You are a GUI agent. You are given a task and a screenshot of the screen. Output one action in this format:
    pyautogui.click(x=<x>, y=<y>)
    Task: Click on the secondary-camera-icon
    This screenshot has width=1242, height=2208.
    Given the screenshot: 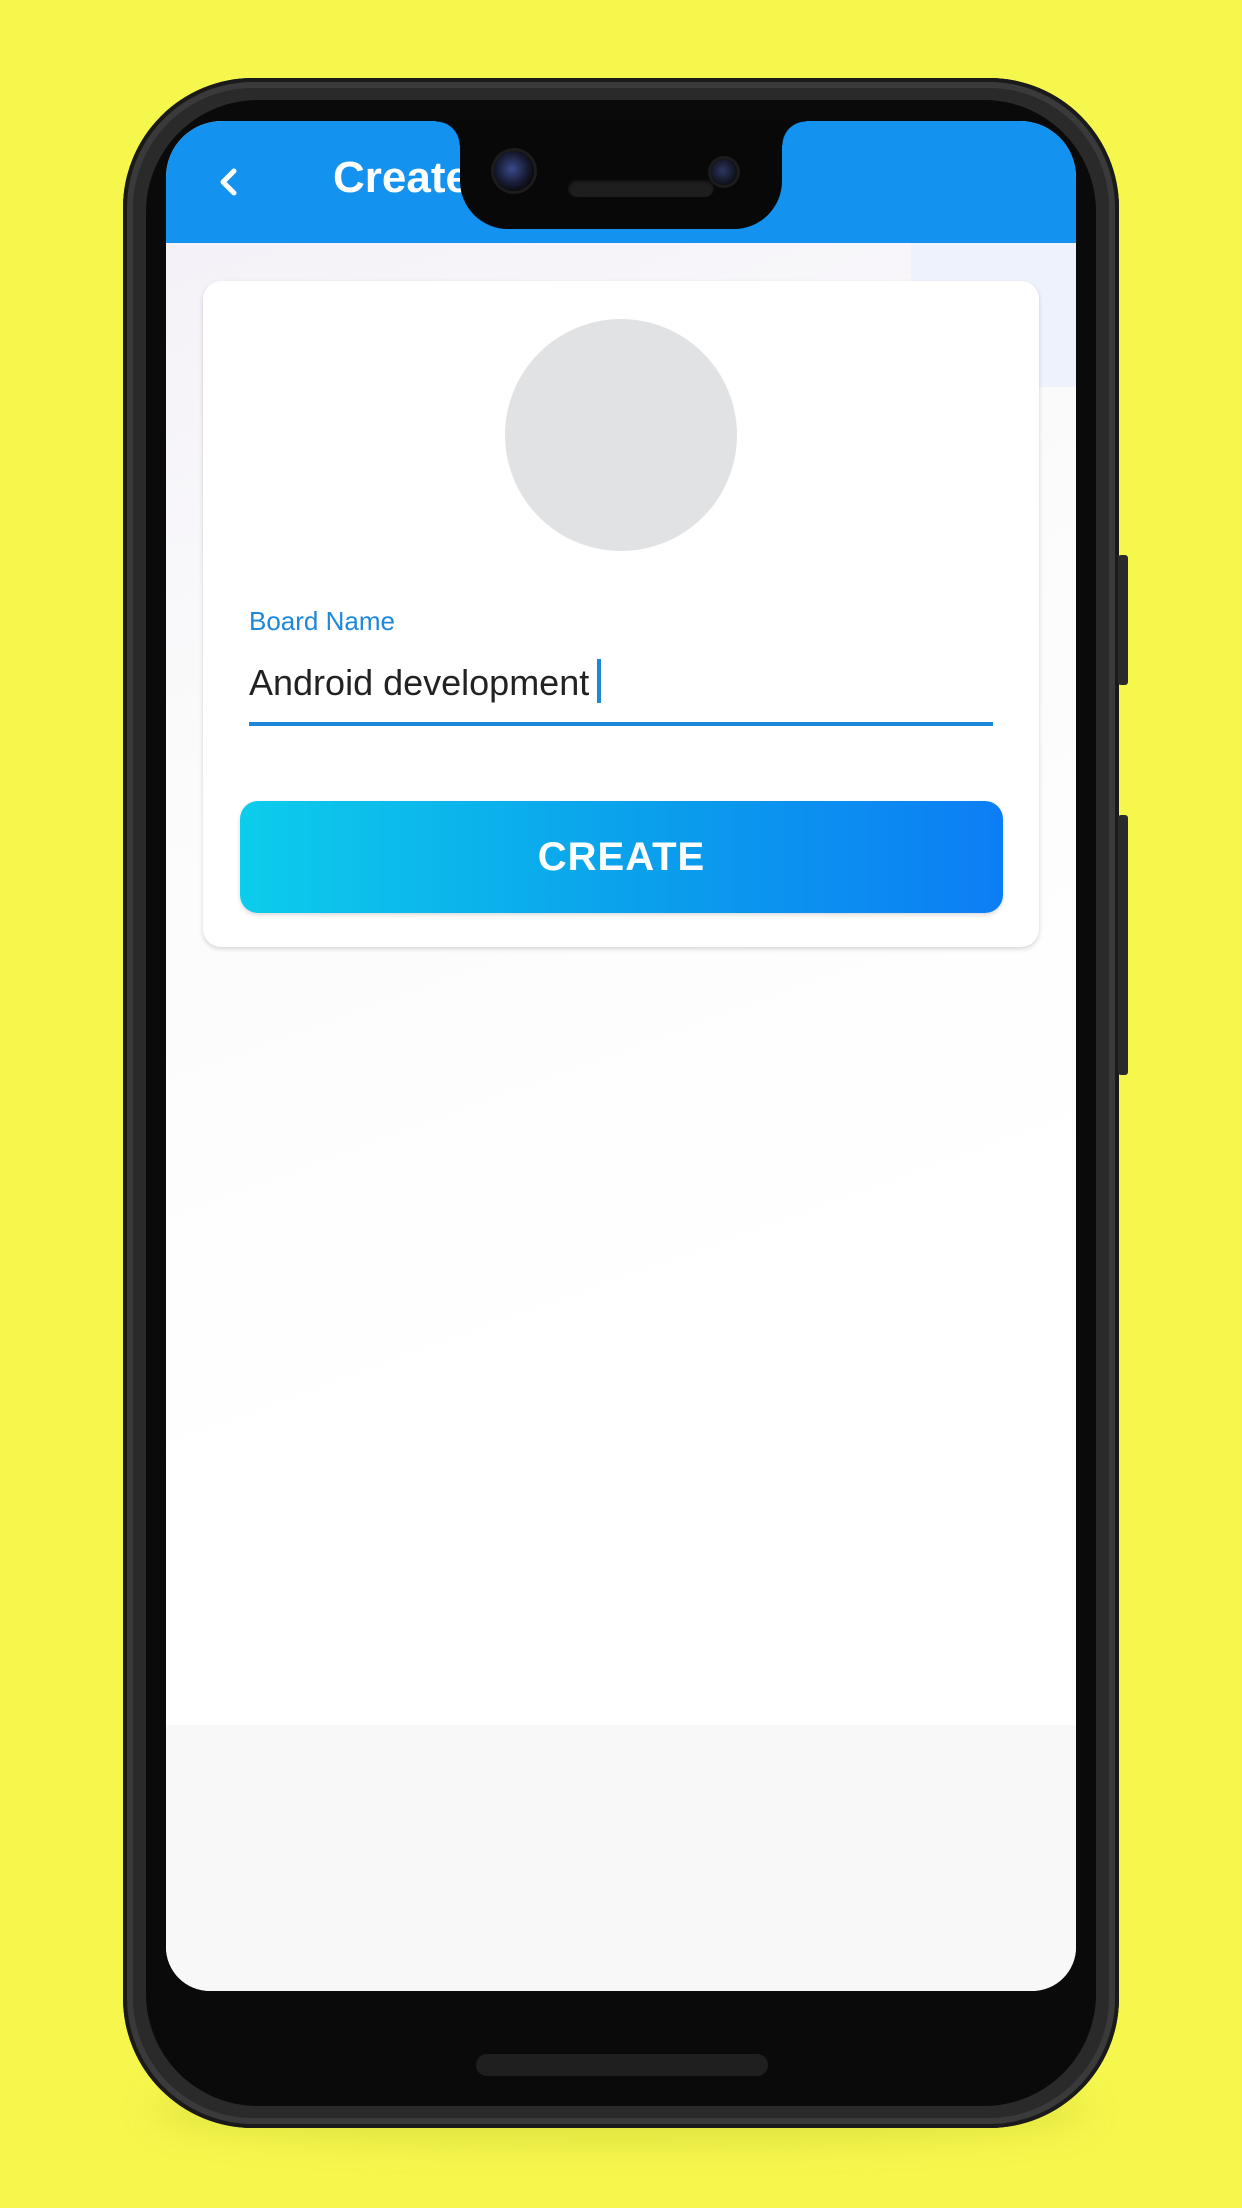 What is the action you would take?
    pyautogui.click(x=724, y=172)
    